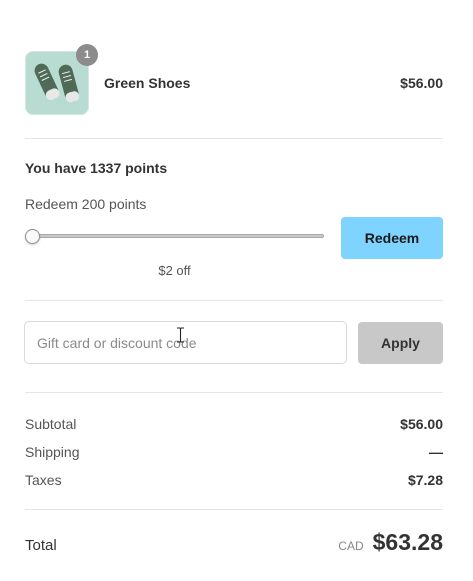 The height and width of the screenshot is (581, 473). What do you see at coordinates (234, 480) in the screenshot?
I see `taxes-row: Taxes $7.28` at bounding box center [234, 480].